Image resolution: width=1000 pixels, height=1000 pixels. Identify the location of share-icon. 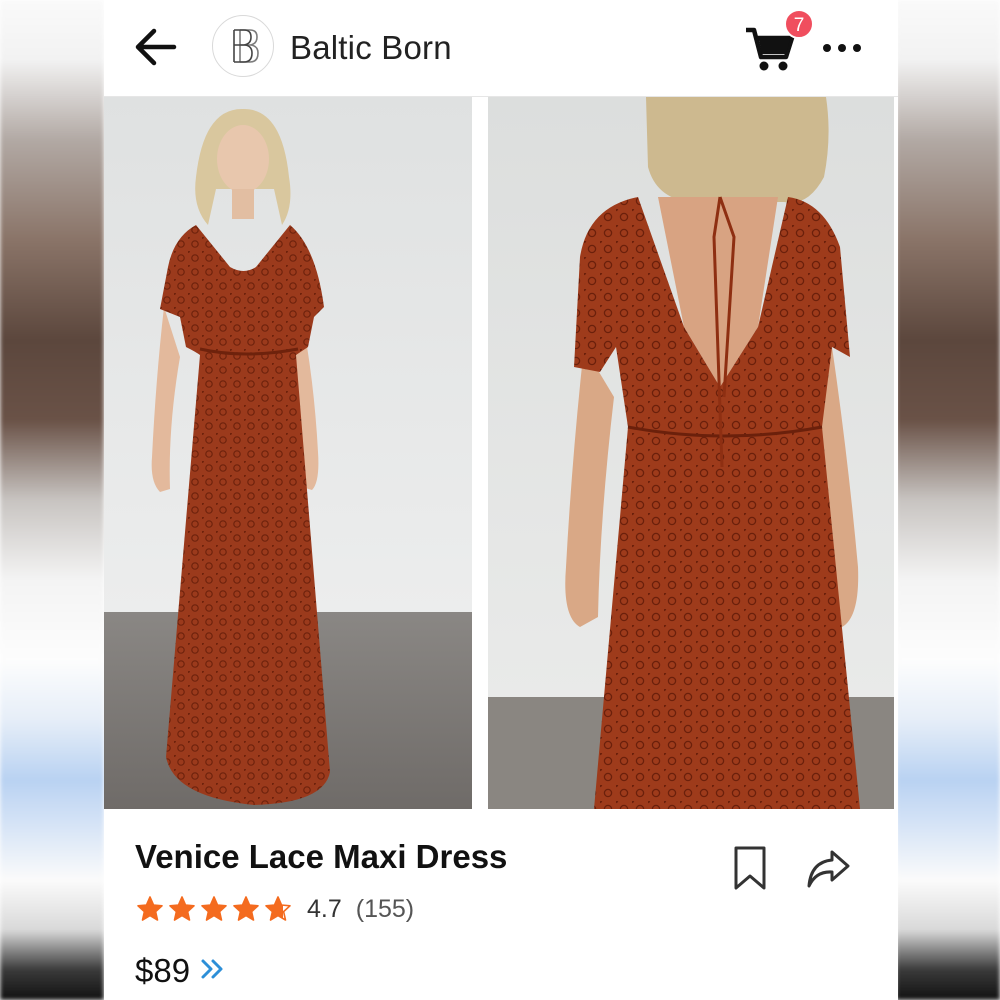
(828, 869).